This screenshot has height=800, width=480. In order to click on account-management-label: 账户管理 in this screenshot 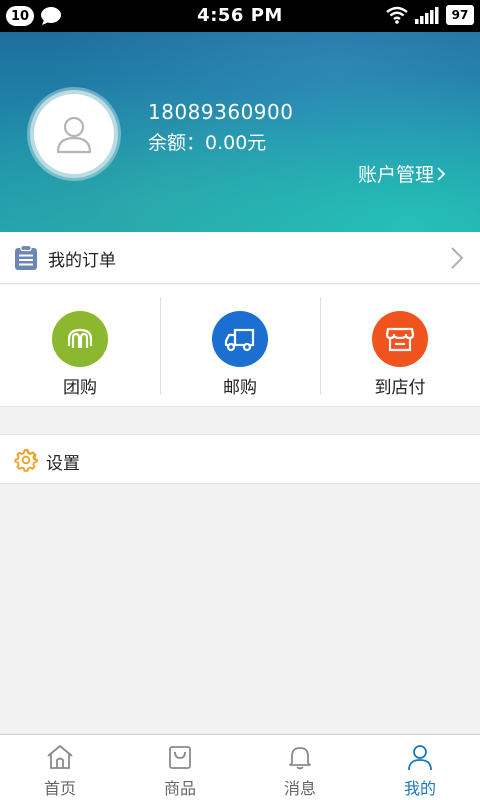, I will do `click(395, 175)`.